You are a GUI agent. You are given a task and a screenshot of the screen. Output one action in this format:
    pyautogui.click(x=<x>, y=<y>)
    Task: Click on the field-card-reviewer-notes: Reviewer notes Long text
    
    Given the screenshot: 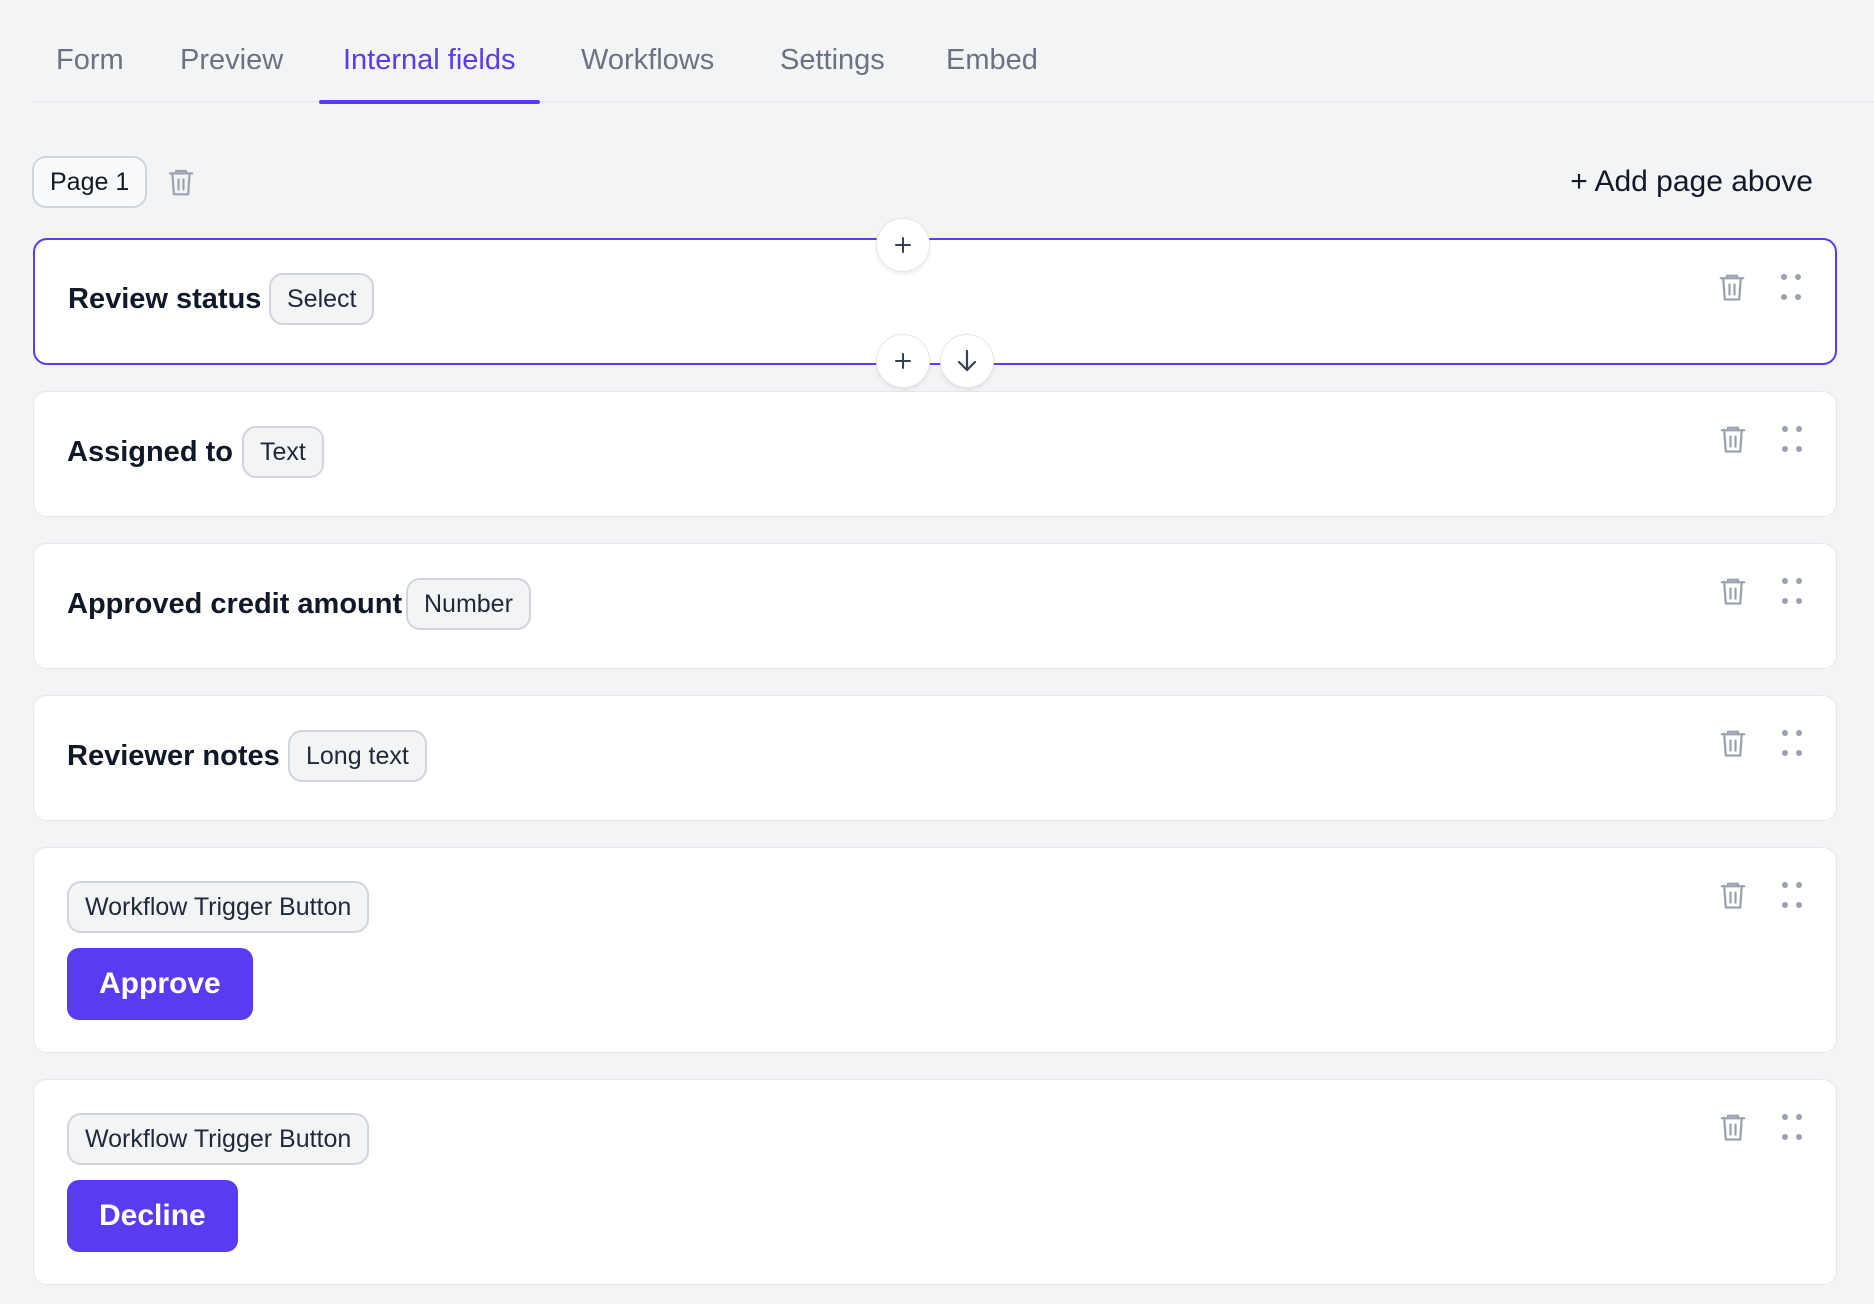 What is the action you would take?
    pyautogui.click(x=935, y=758)
    